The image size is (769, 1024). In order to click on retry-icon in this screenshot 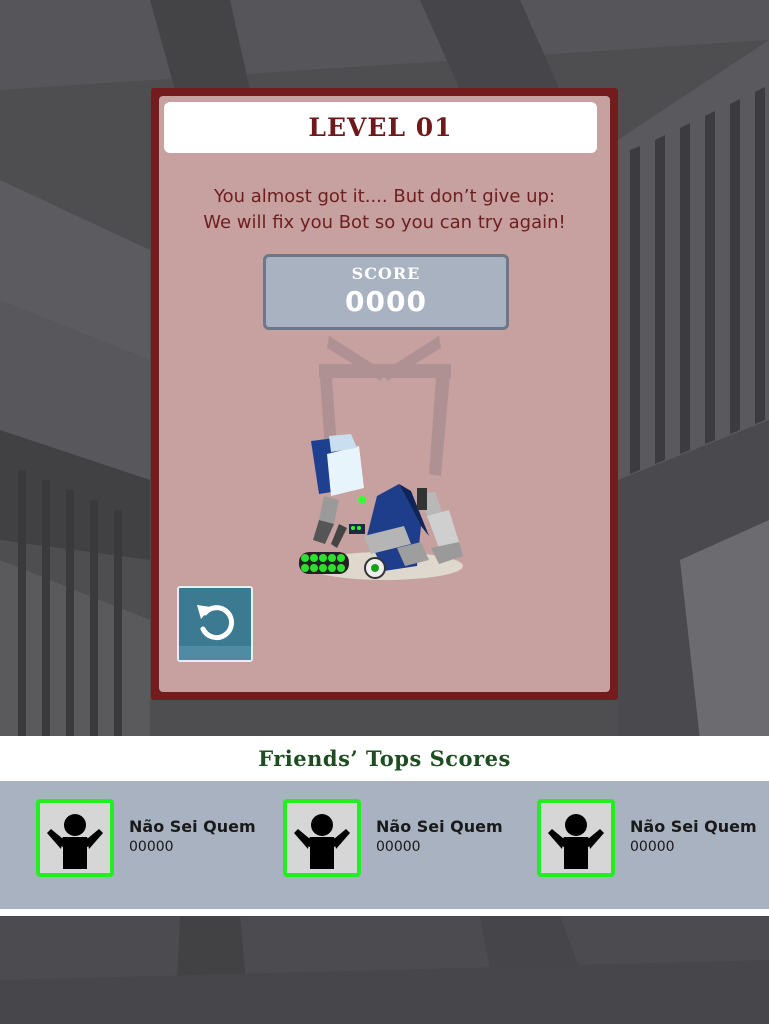, I will do `click(215, 623)`.